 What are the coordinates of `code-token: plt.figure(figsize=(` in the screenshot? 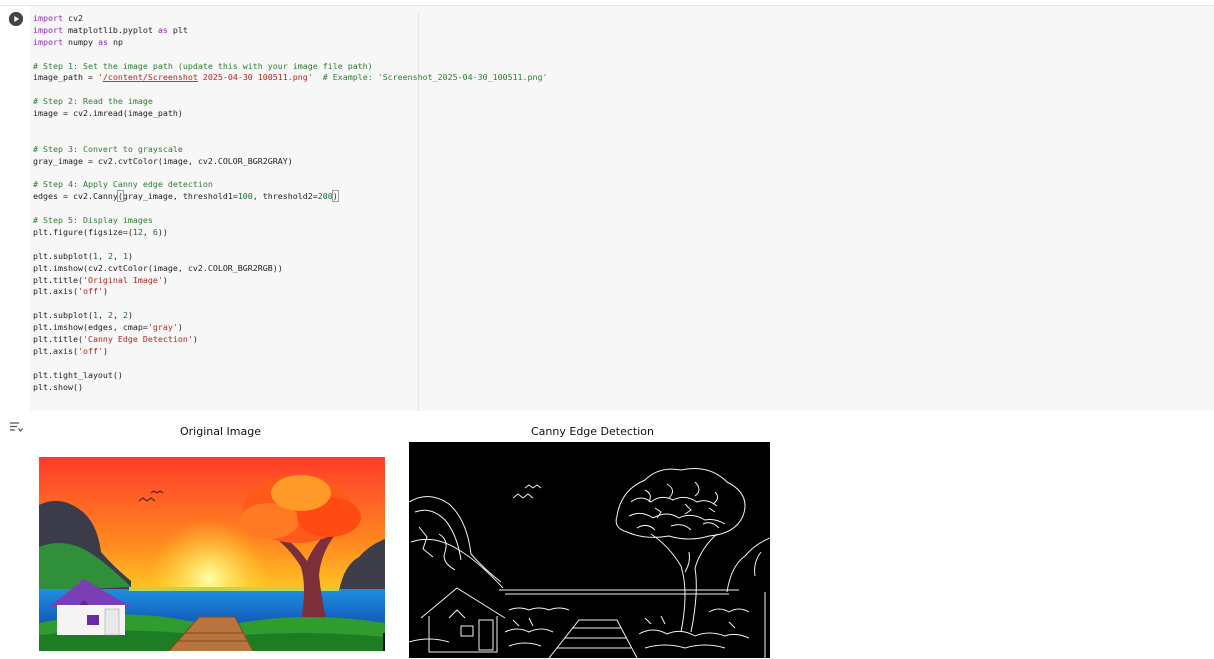 It's located at (83, 232).